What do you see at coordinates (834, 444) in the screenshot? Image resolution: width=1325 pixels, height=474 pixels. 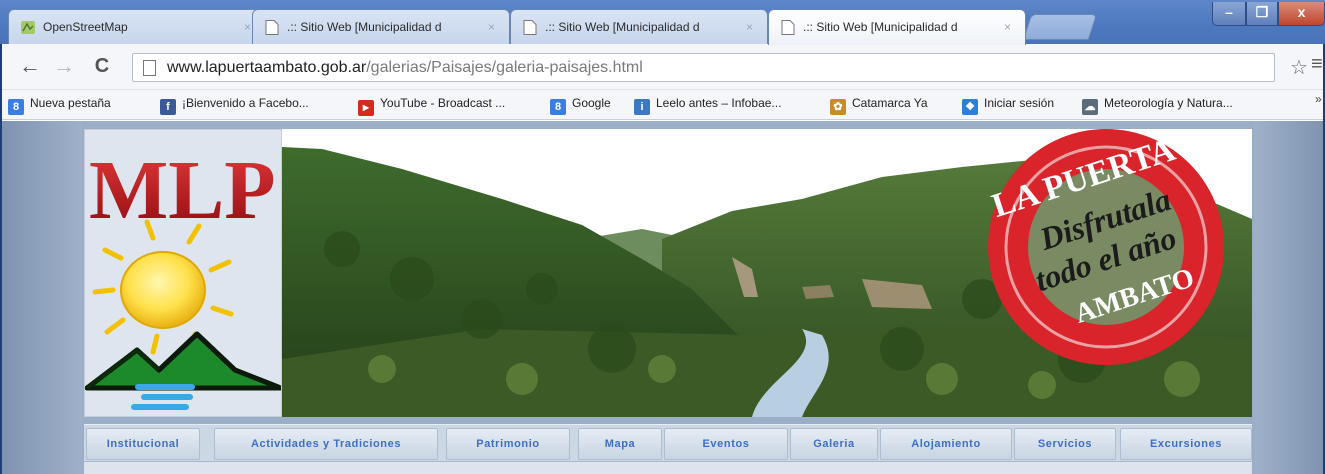 I see `nav-item-galeria: Galeria` at bounding box center [834, 444].